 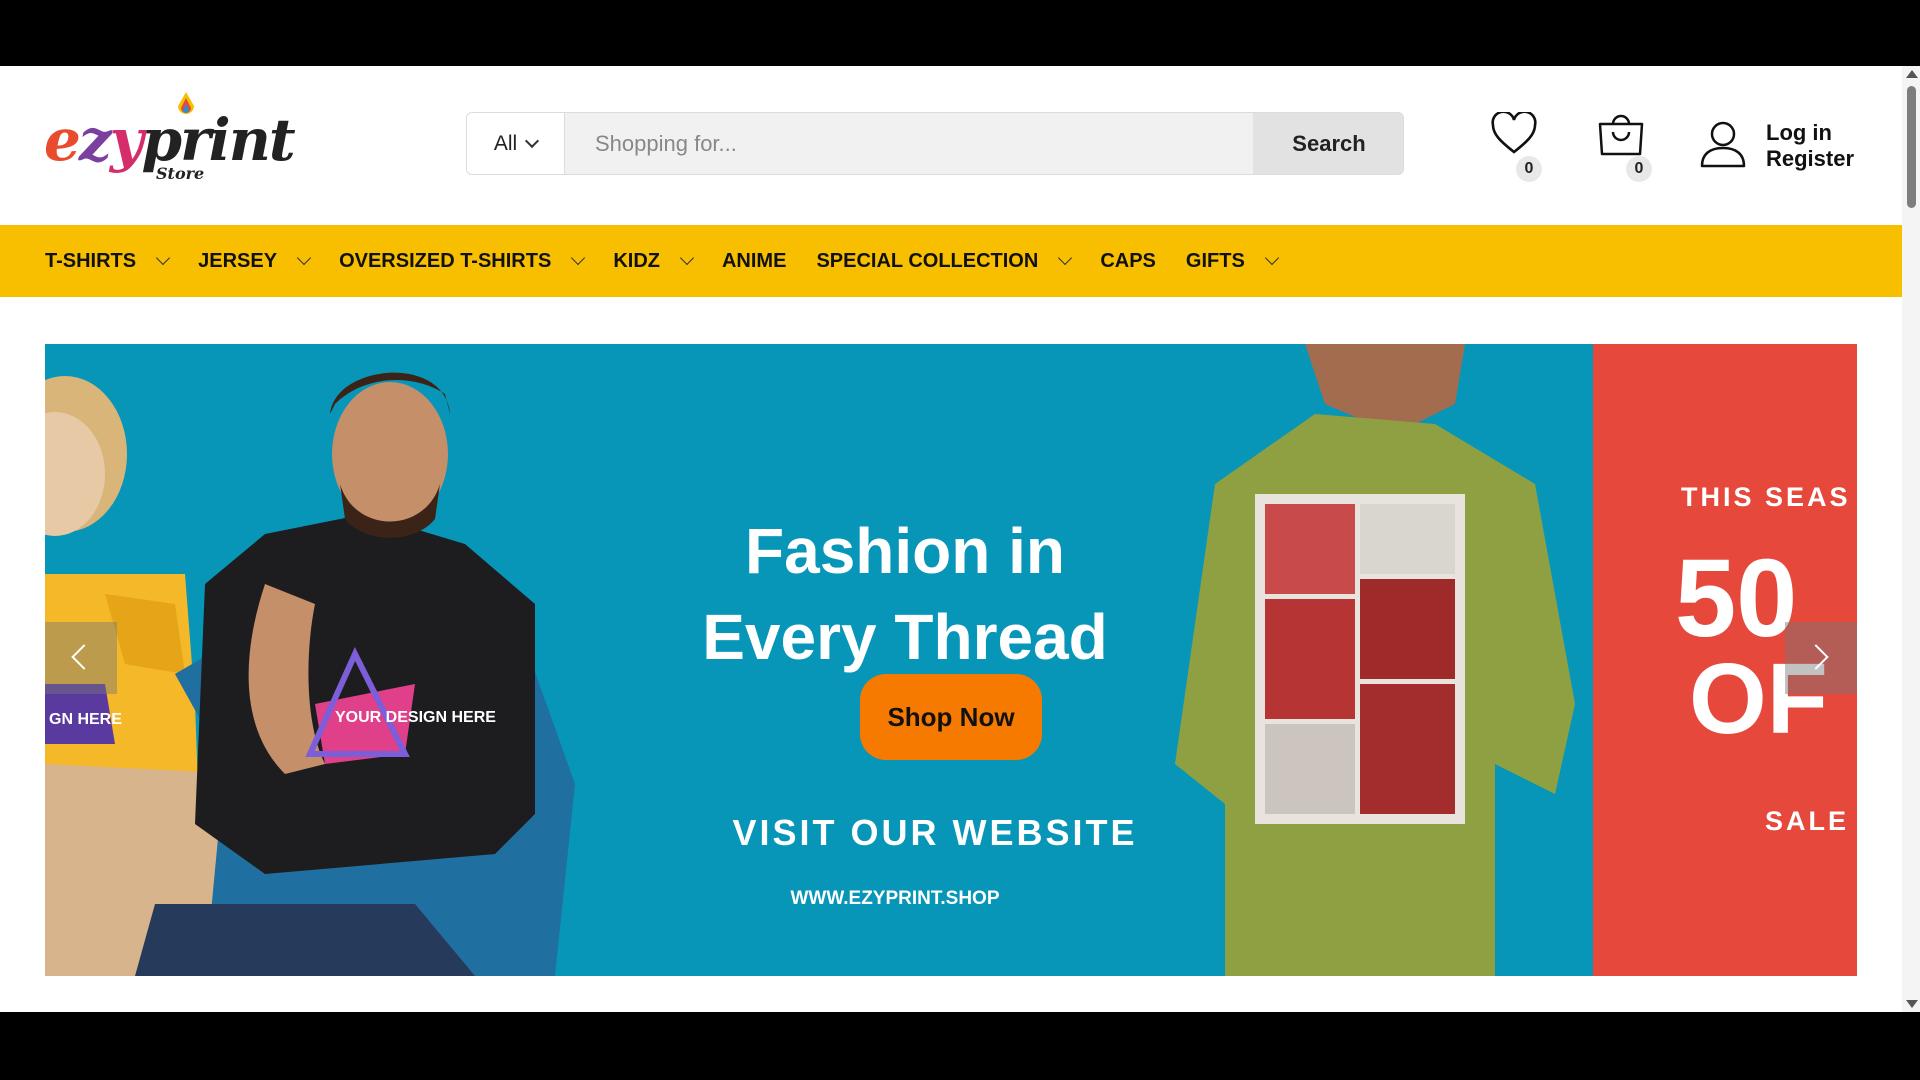 What do you see at coordinates (1514, 133) in the screenshot?
I see `heart-icon` at bounding box center [1514, 133].